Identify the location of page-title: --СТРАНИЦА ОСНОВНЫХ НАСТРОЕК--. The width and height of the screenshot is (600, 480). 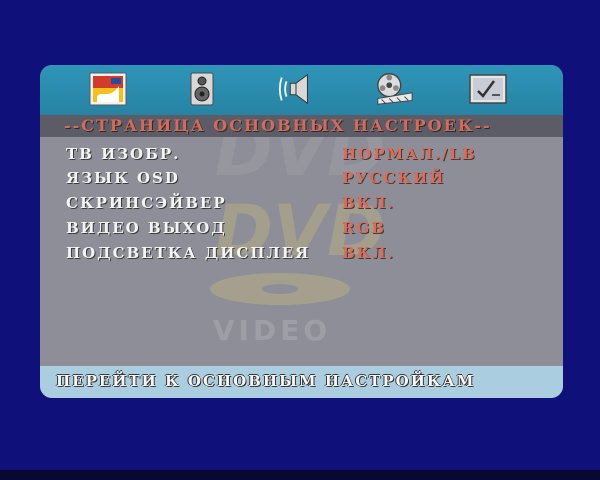
(278, 125).